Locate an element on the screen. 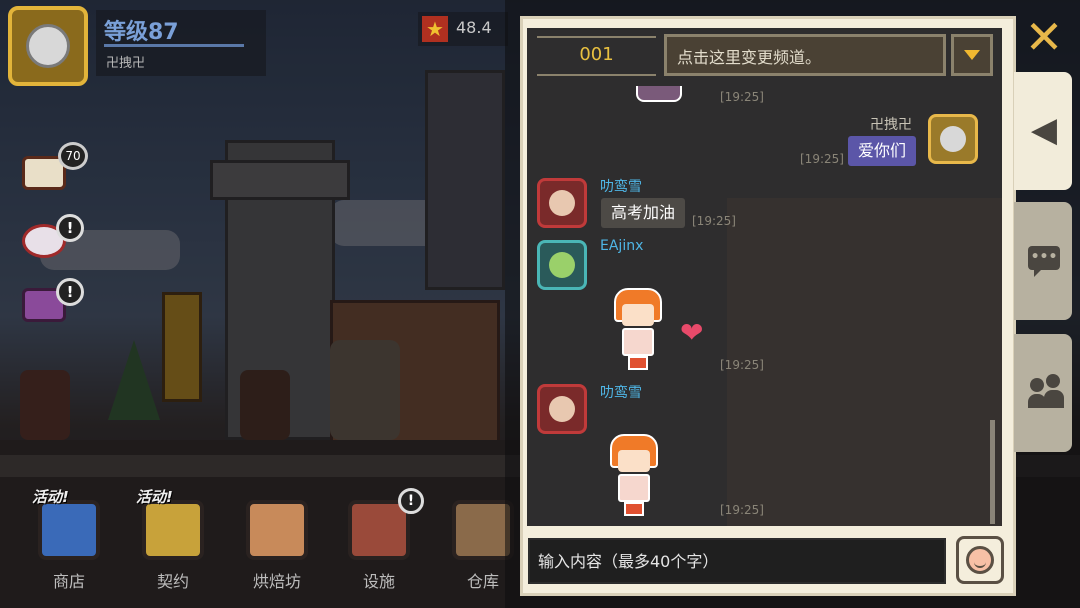  nav-shop: 活动! 商店 is located at coordinates (69, 541).